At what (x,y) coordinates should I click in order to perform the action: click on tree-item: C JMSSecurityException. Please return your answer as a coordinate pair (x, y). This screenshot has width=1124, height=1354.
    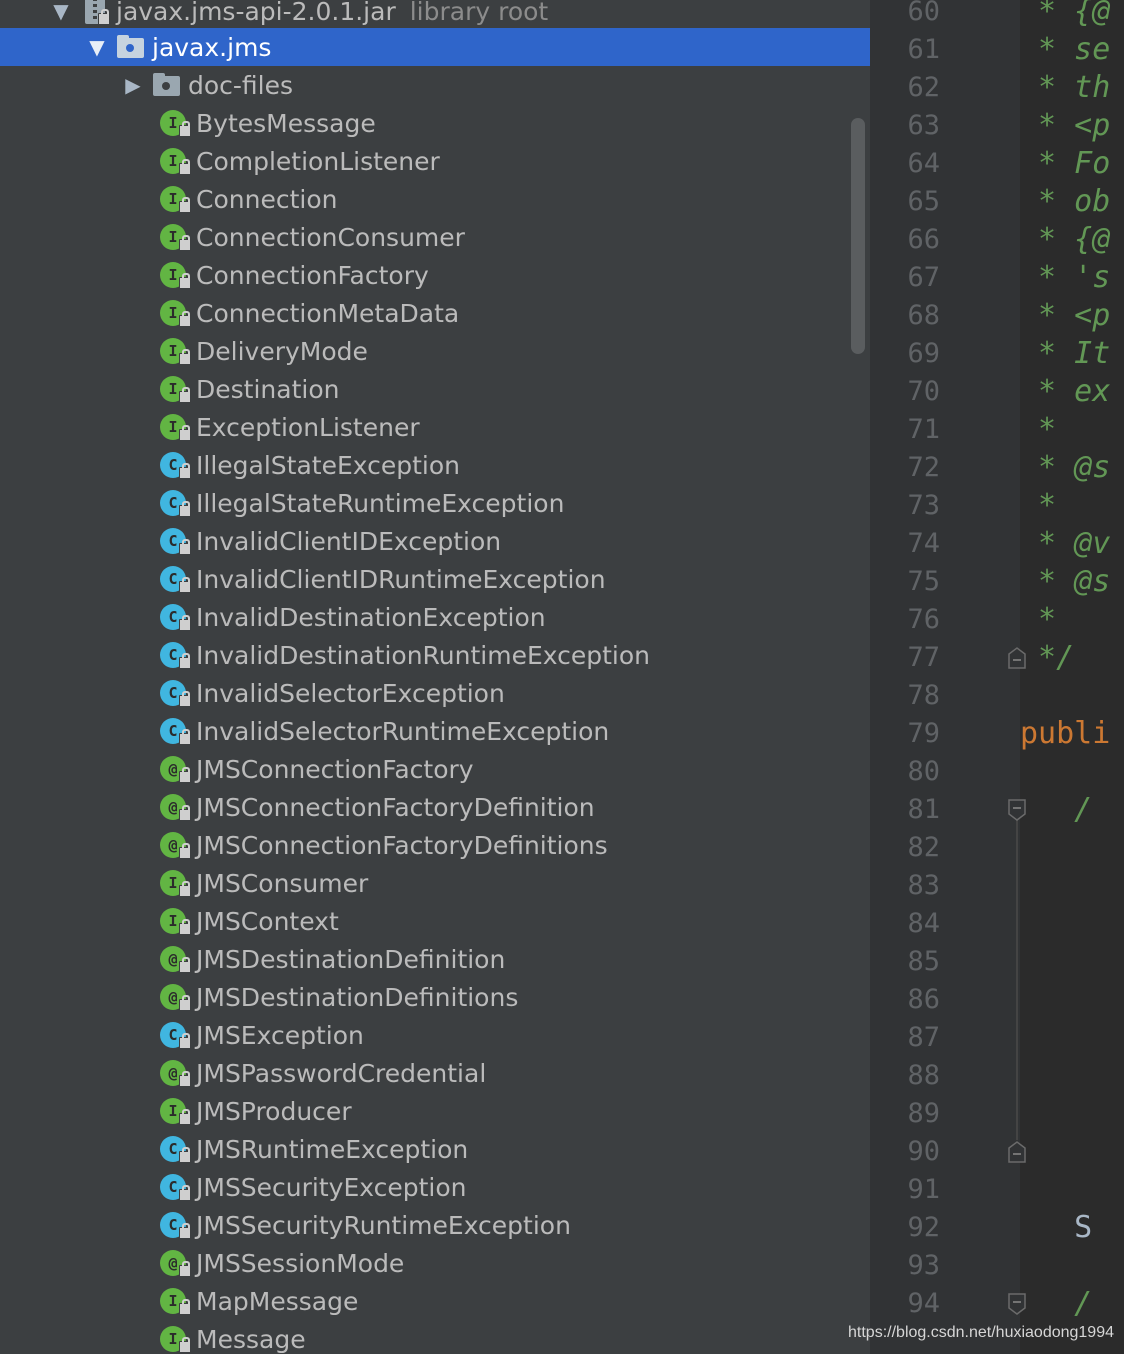
    Looking at the image, I should click on (435, 1187).